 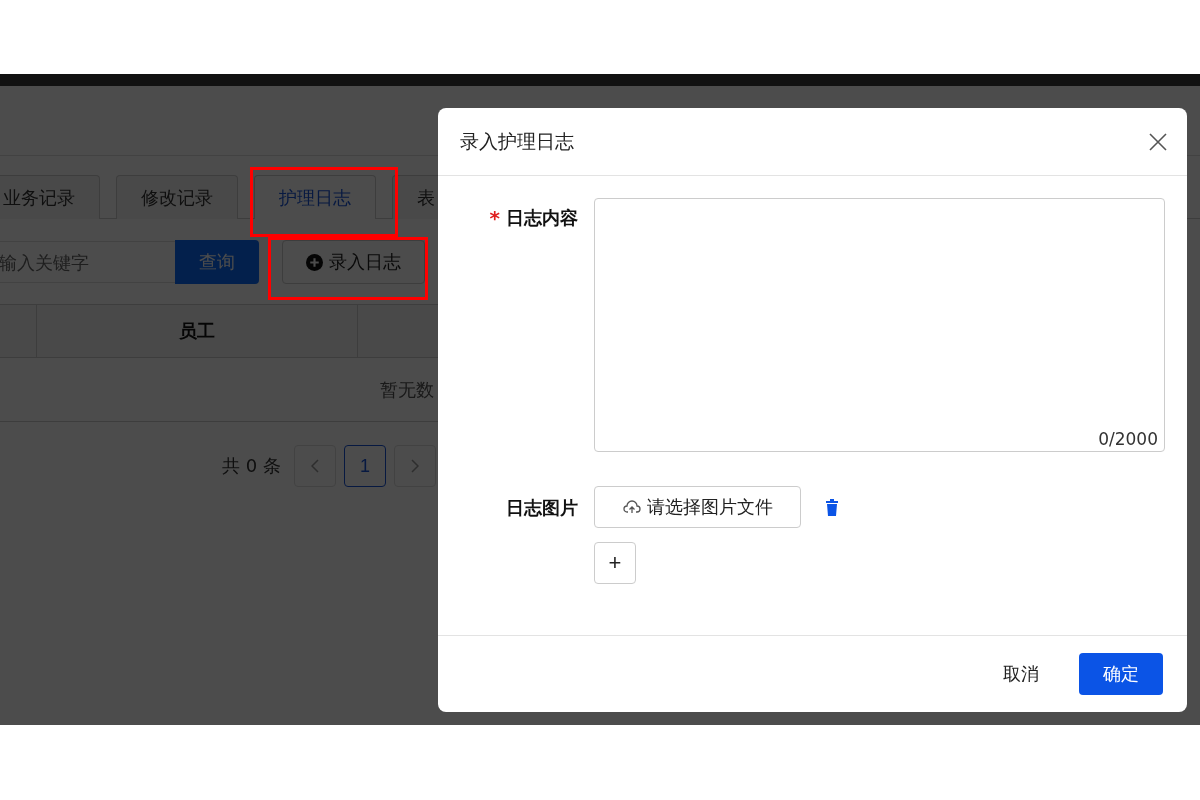 What do you see at coordinates (631, 507) in the screenshot?
I see `cloud-upload-icon` at bounding box center [631, 507].